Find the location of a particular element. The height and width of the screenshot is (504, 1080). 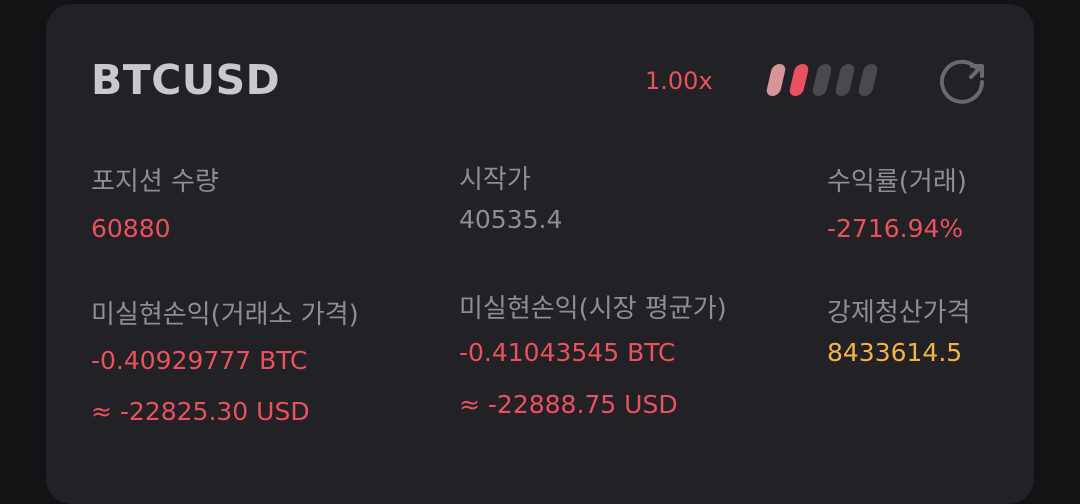

risk-indicator is located at coordinates (828, 82).